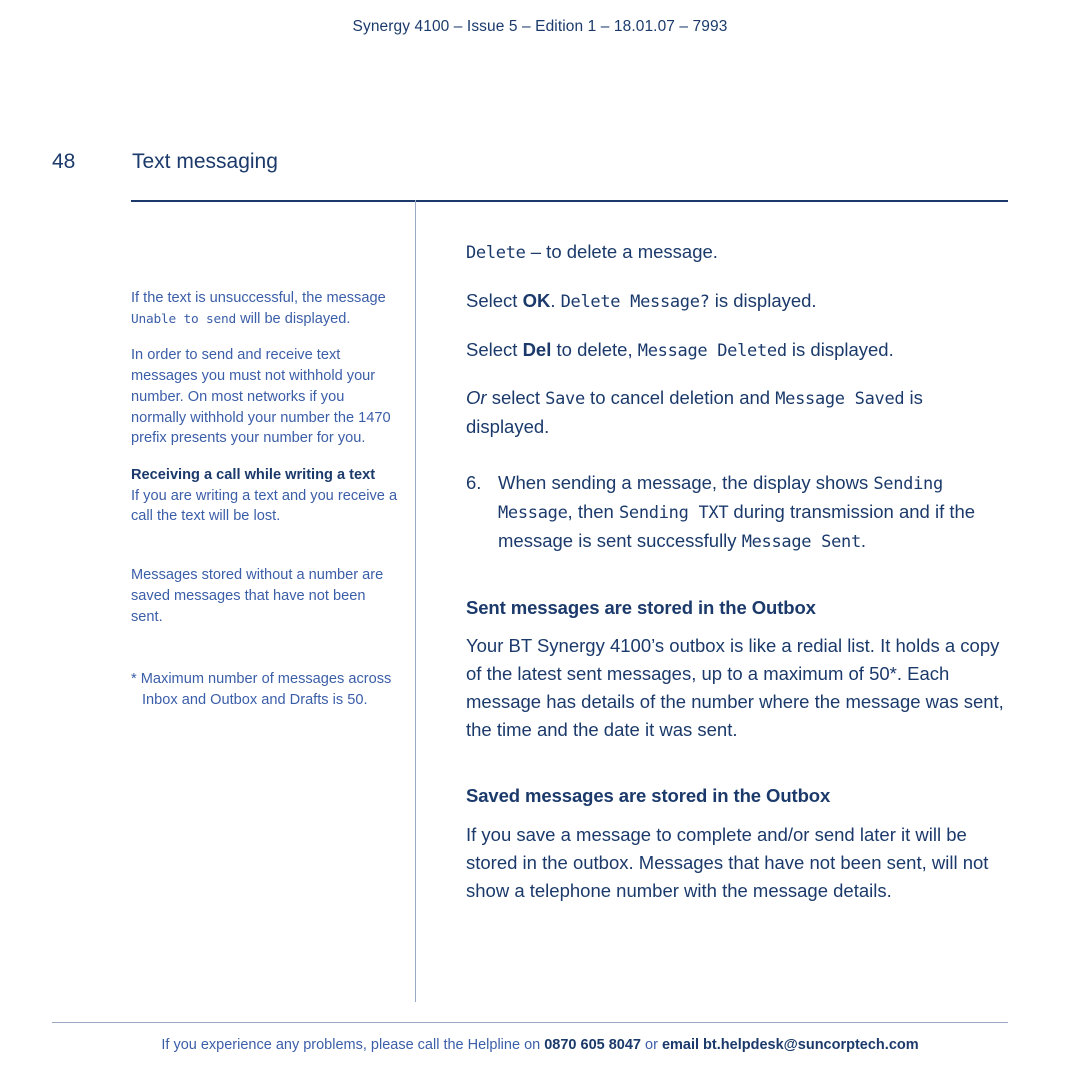 This screenshot has height=1076, width=1080. Describe the element at coordinates (532, 165) in the screenshot. I see `page-title-row: 48 Text messaging` at that location.